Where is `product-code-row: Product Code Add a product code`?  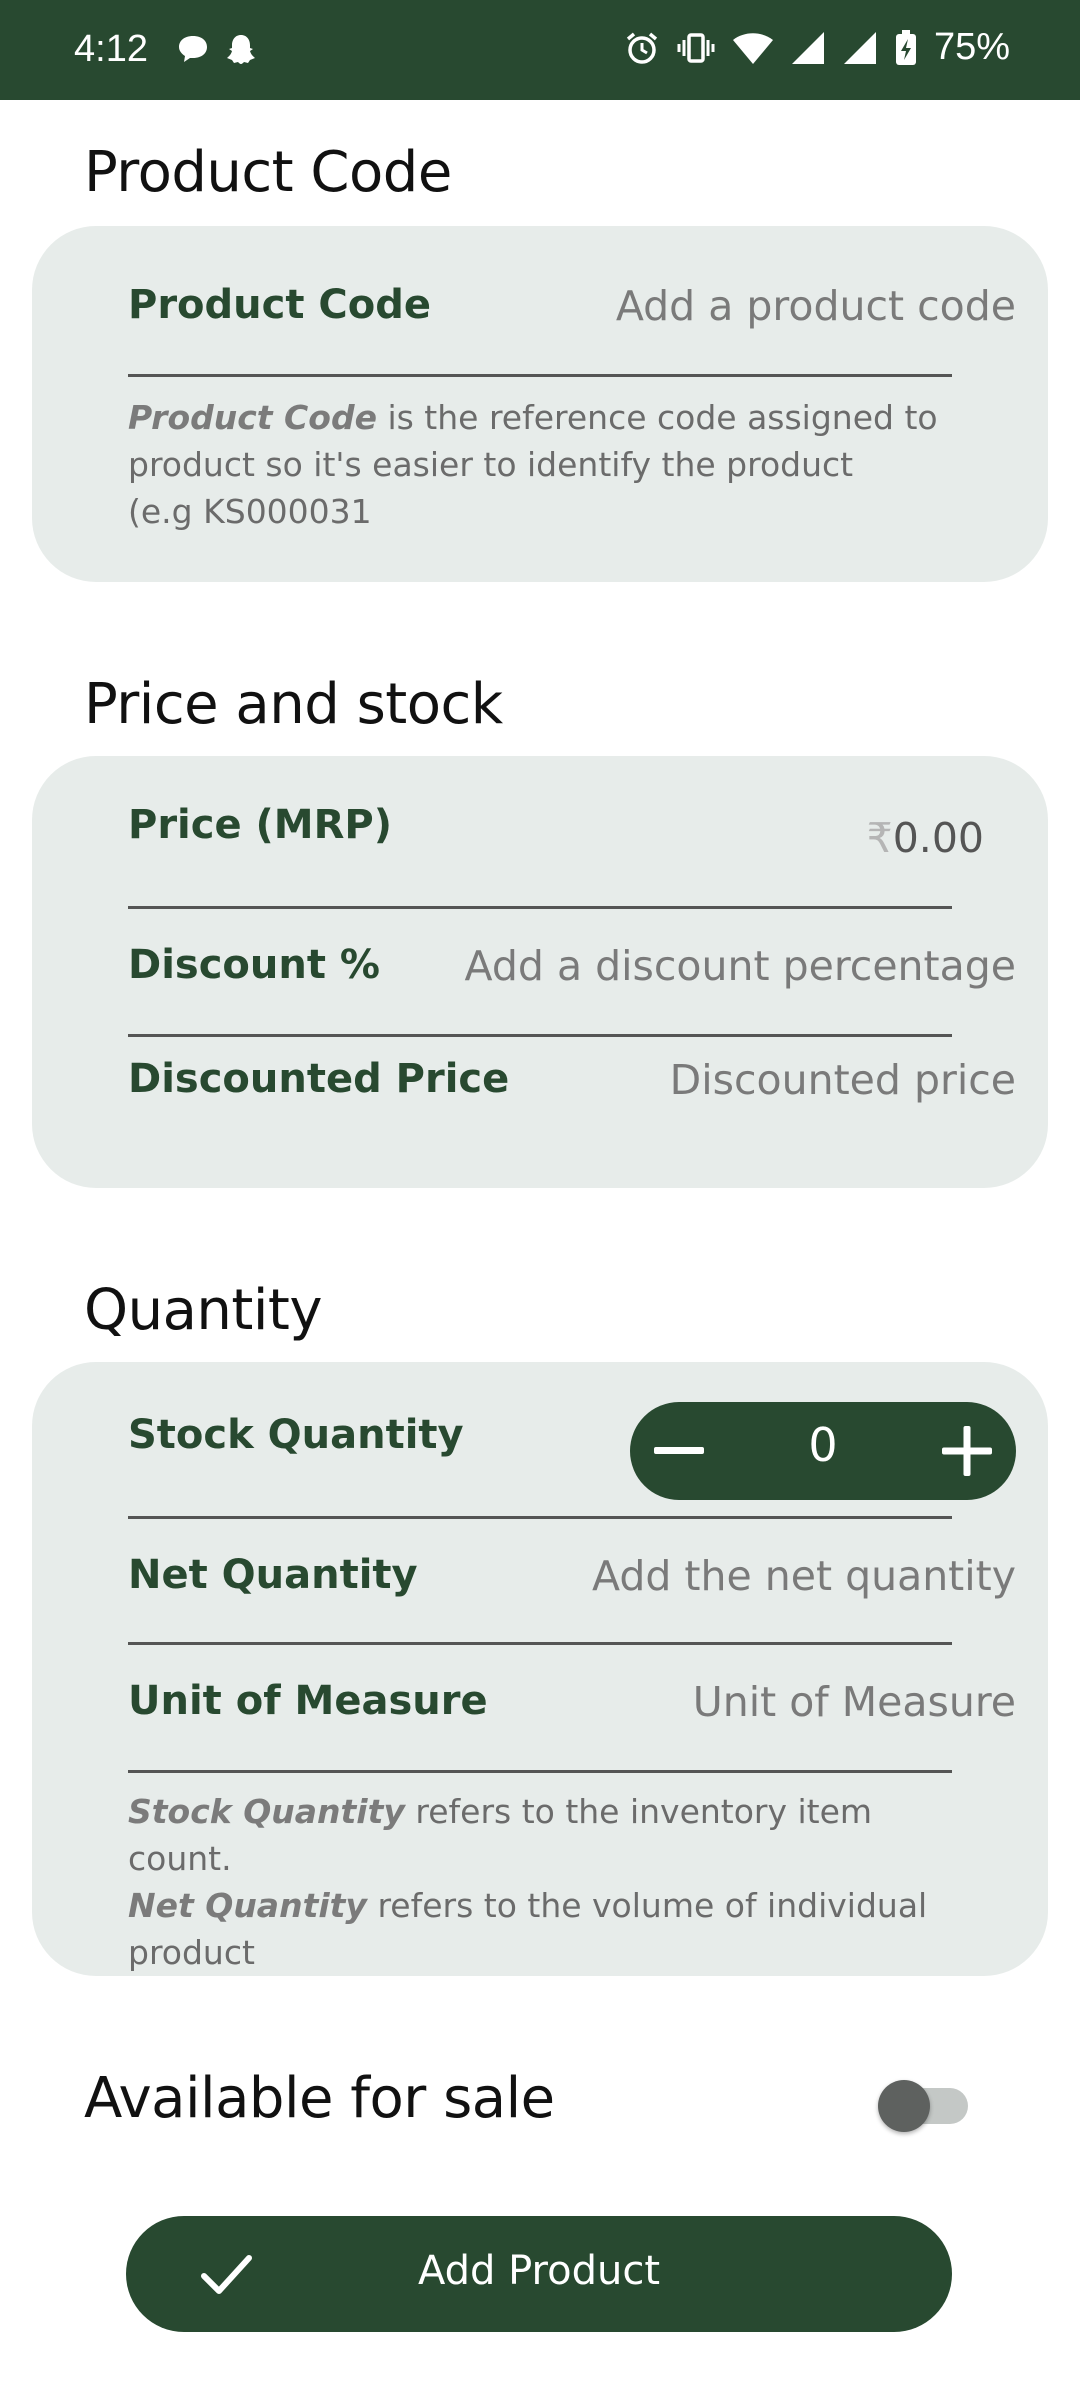 product-code-row: Product Code Add a product code is located at coordinates (572, 312).